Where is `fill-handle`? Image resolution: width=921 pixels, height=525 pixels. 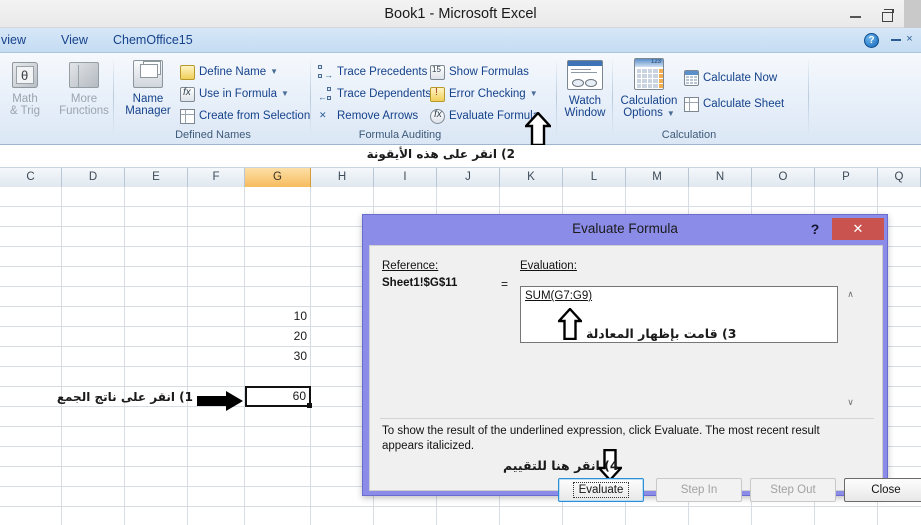 fill-handle is located at coordinates (309, 405).